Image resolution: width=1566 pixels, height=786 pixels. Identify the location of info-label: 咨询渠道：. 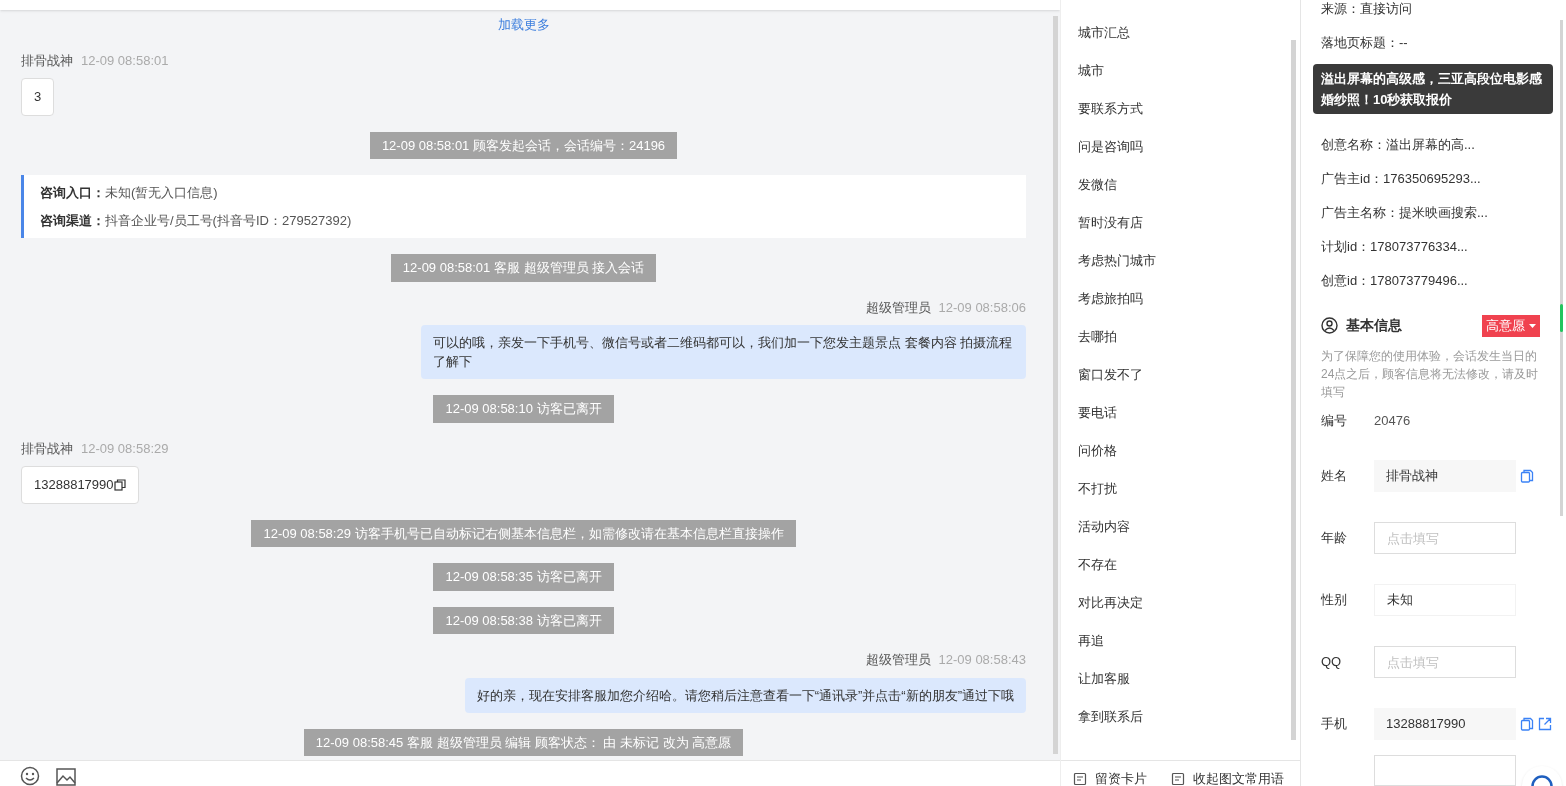
(72, 220).